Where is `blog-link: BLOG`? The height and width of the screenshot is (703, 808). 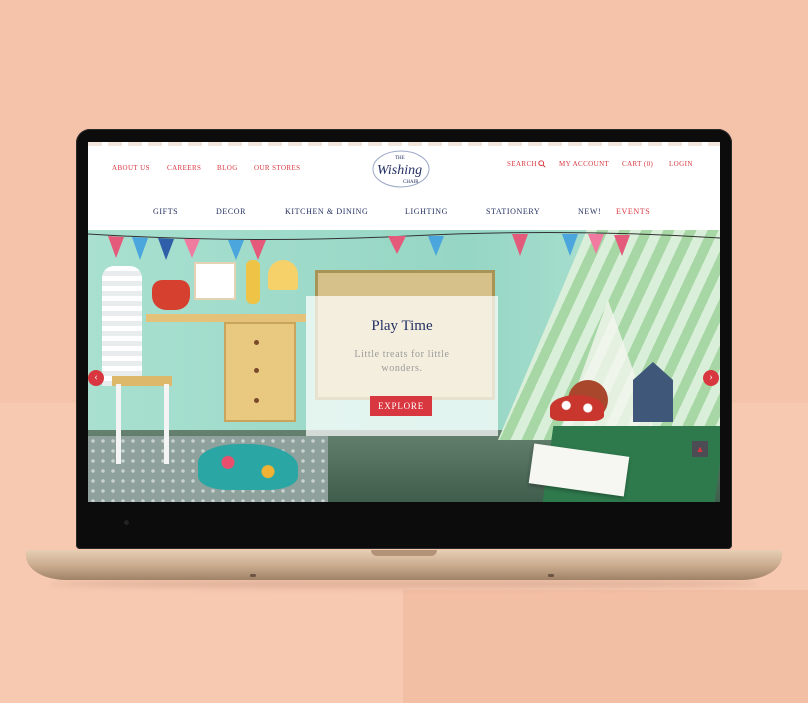 blog-link: BLOG is located at coordinates (227, 168).